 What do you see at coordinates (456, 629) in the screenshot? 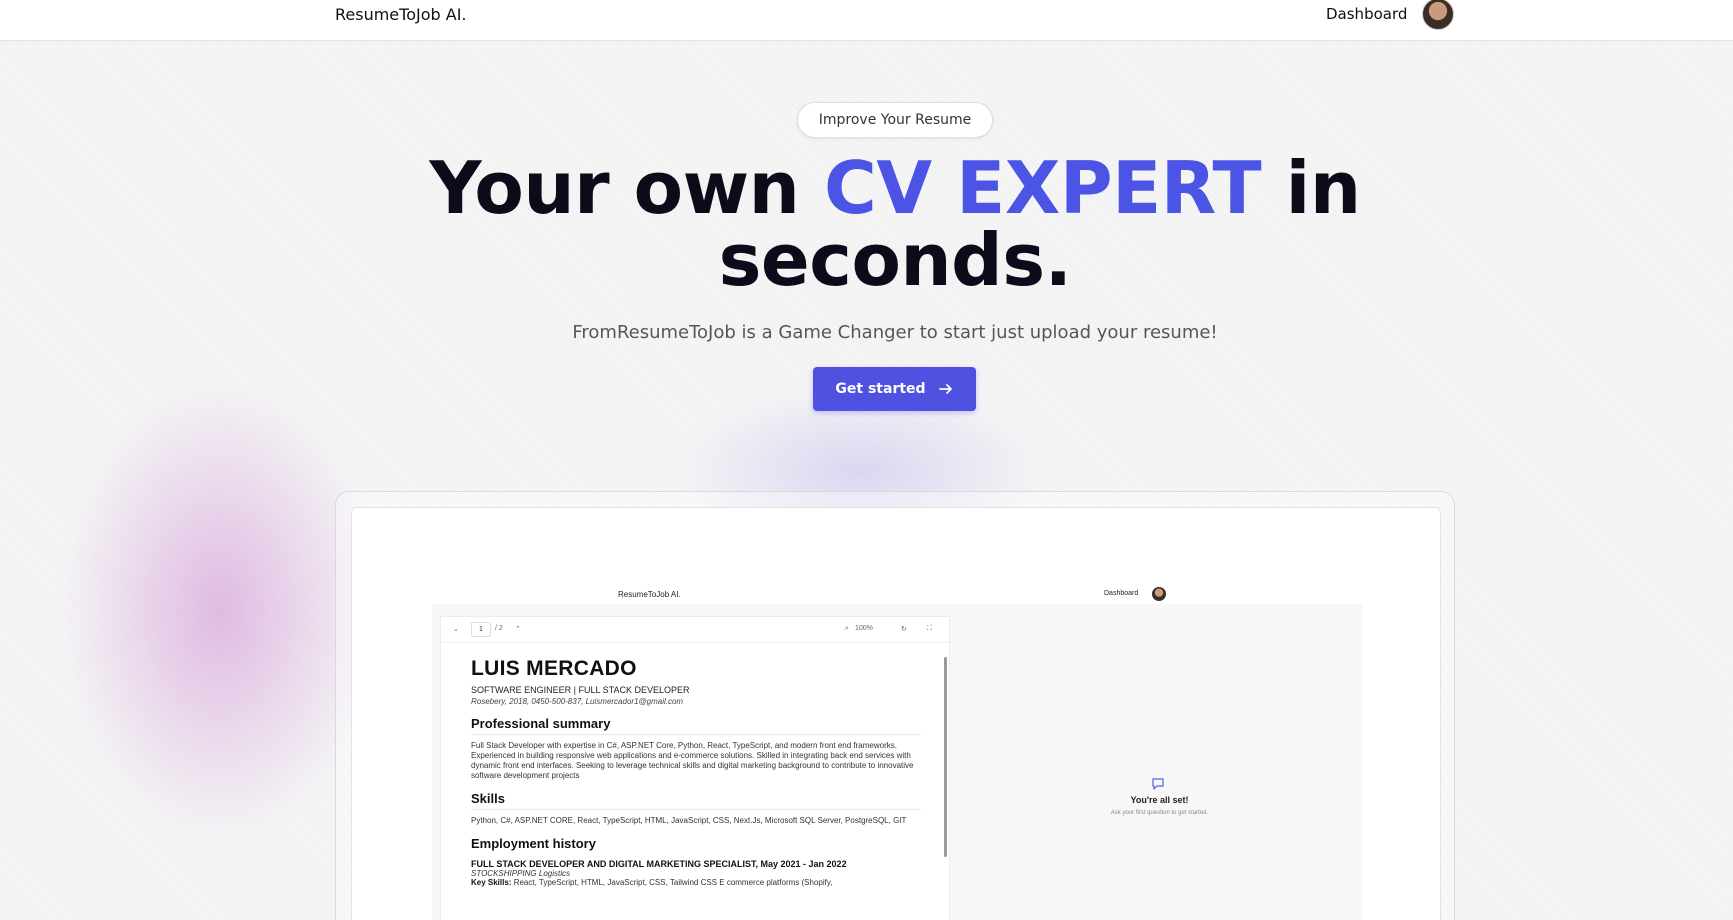
I see `chevron-down-icon: ⌄` at bounding box center [456, 629].